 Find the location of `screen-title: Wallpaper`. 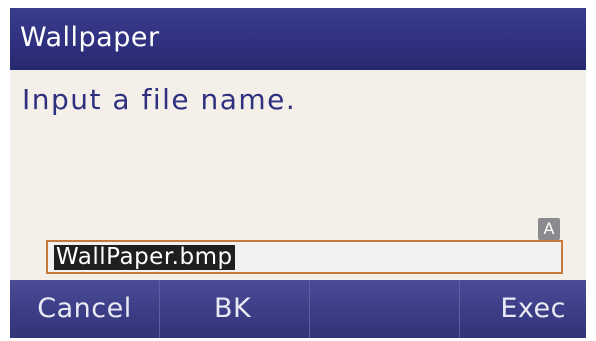

screen-title: Wallpaper is located at coordinates (90, 37).